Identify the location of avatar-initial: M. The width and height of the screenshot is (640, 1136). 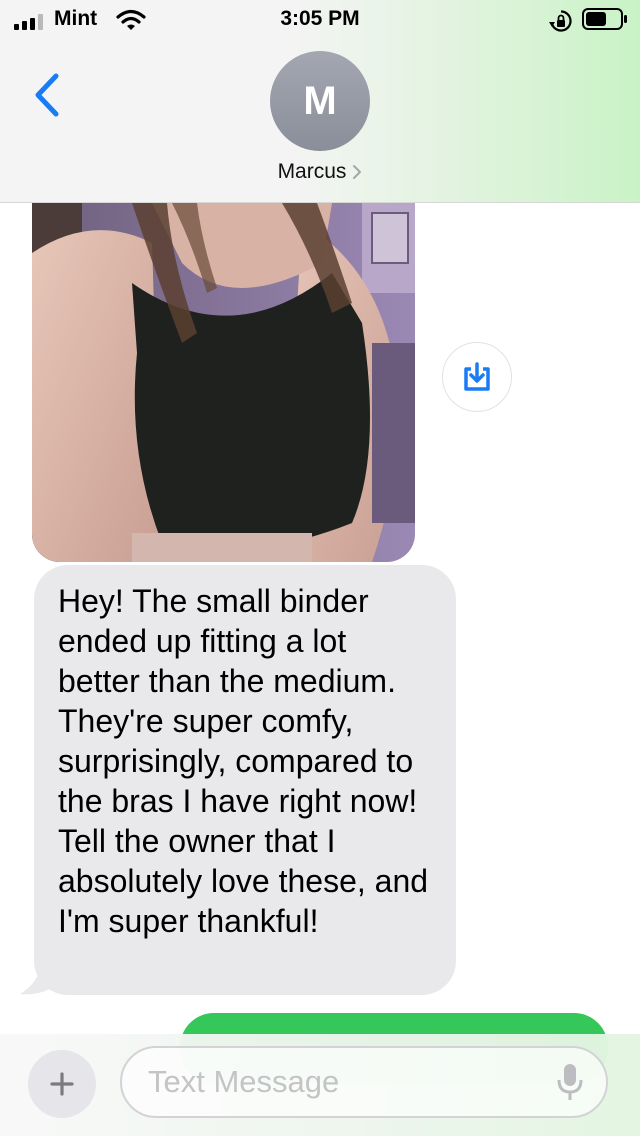
(320, 100).